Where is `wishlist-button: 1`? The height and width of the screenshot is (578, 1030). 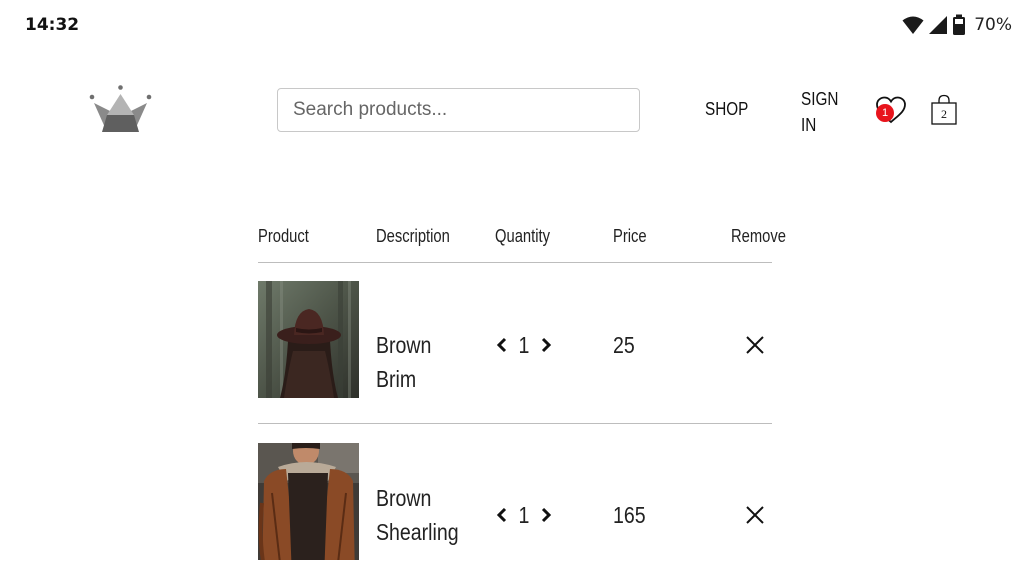 wishlist-button: 1 is located at coordinates (891, 110).